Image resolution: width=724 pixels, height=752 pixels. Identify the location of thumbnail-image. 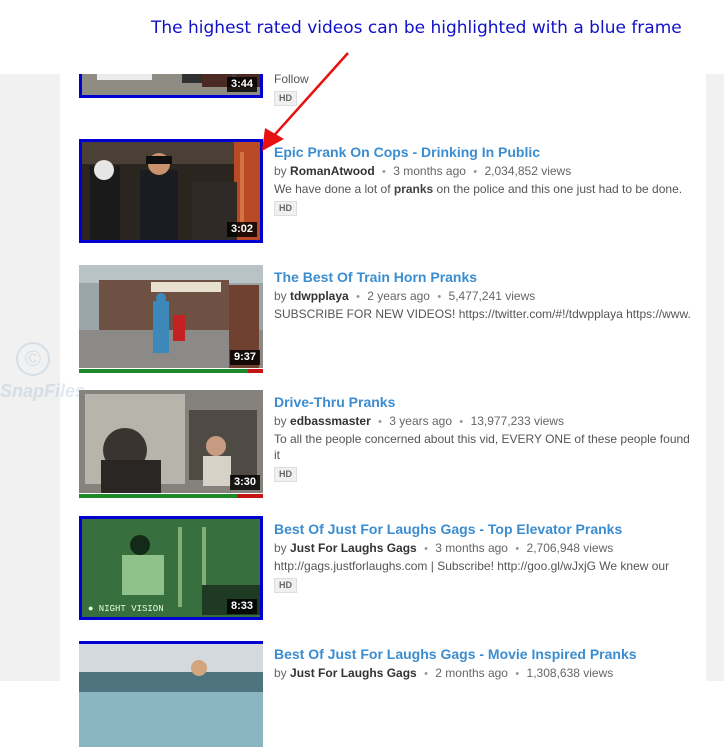
(171, 695).